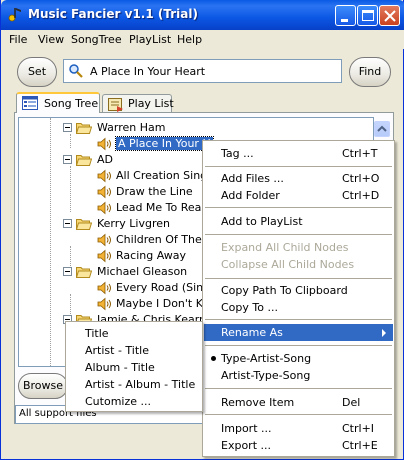  Describe the element at coordinates (148, 71) in the screenshot. I see `search-value: A Place In Your Heart` at that location.